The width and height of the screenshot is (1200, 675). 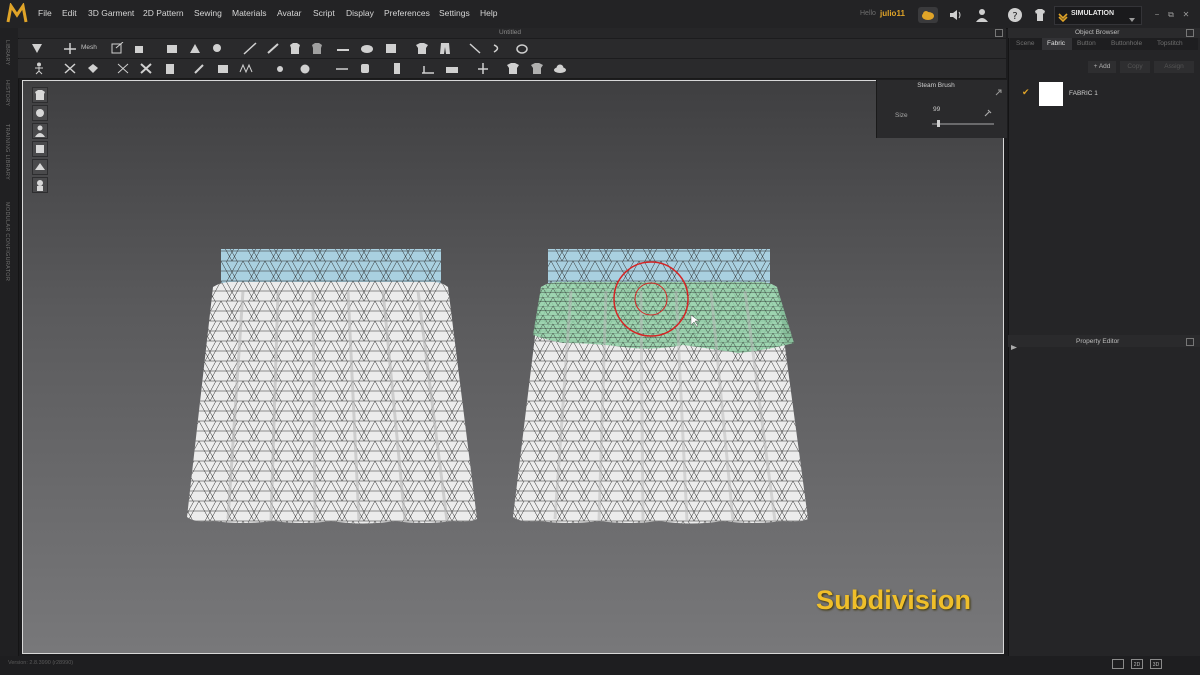 What do you see at coordinates (422, 48) in the screenshot?
I see `shirt-icon` at bounding box center [422, 48].